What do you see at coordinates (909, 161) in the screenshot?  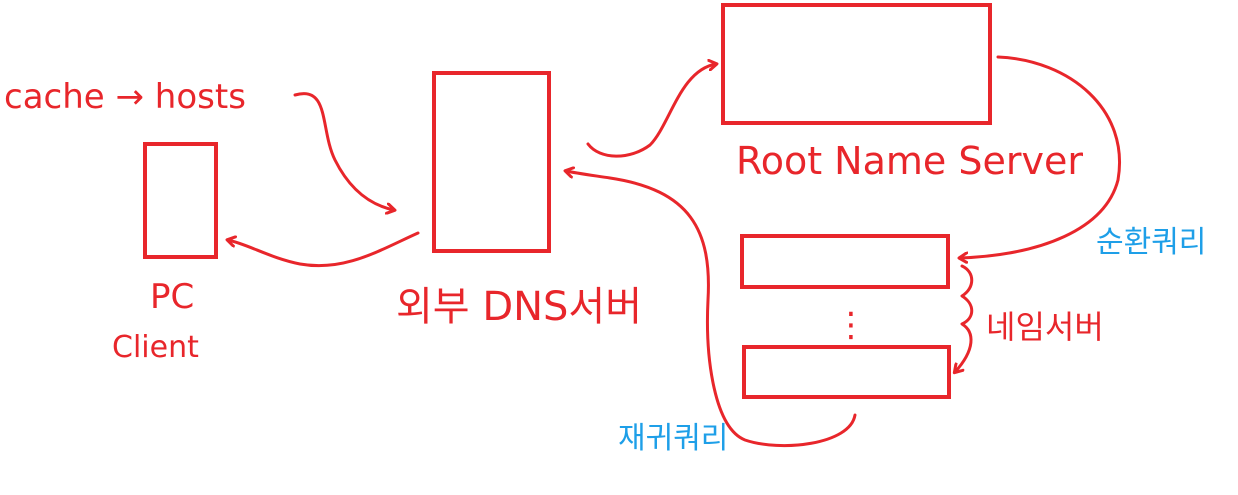 I see `root-name-server-label: Root Name Server` at bounding box center [909, 161].